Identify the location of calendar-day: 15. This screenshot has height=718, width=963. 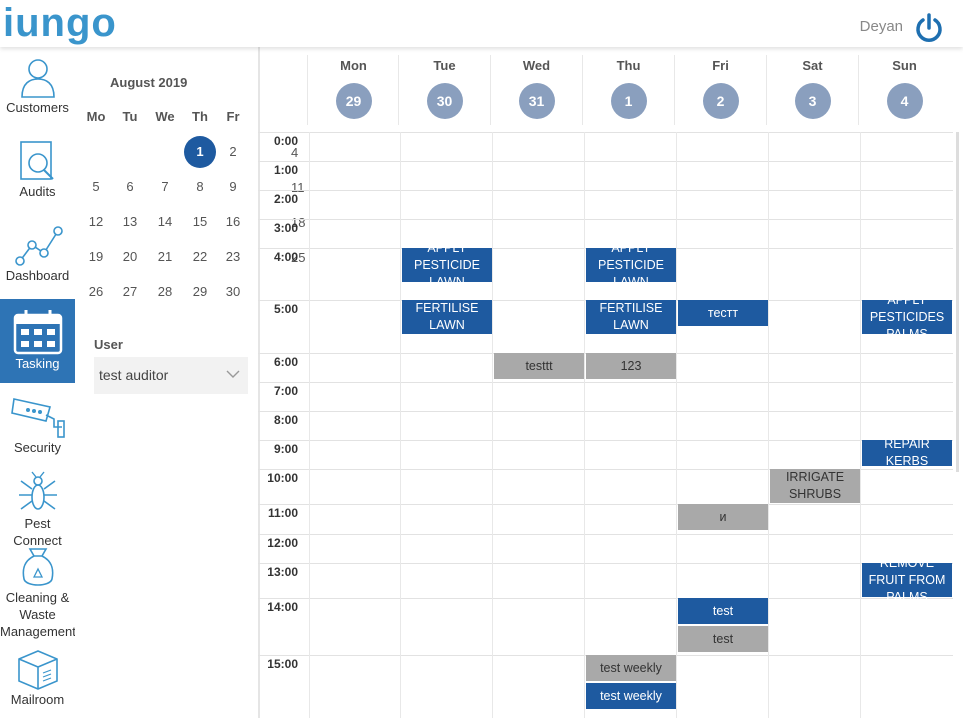
(200, 222).